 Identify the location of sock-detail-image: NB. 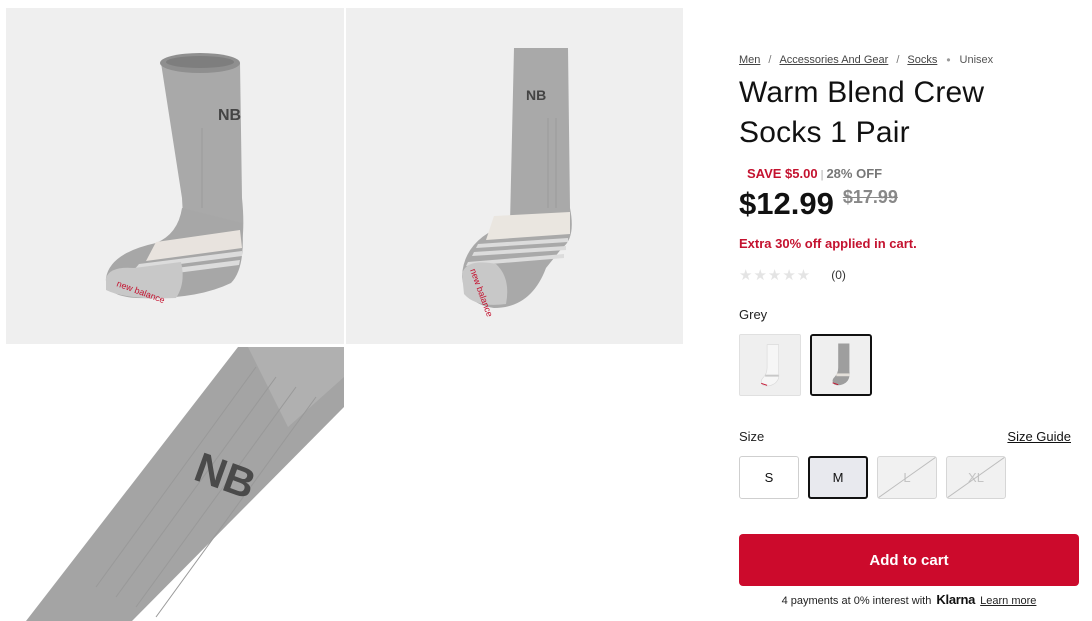
(175, 484).